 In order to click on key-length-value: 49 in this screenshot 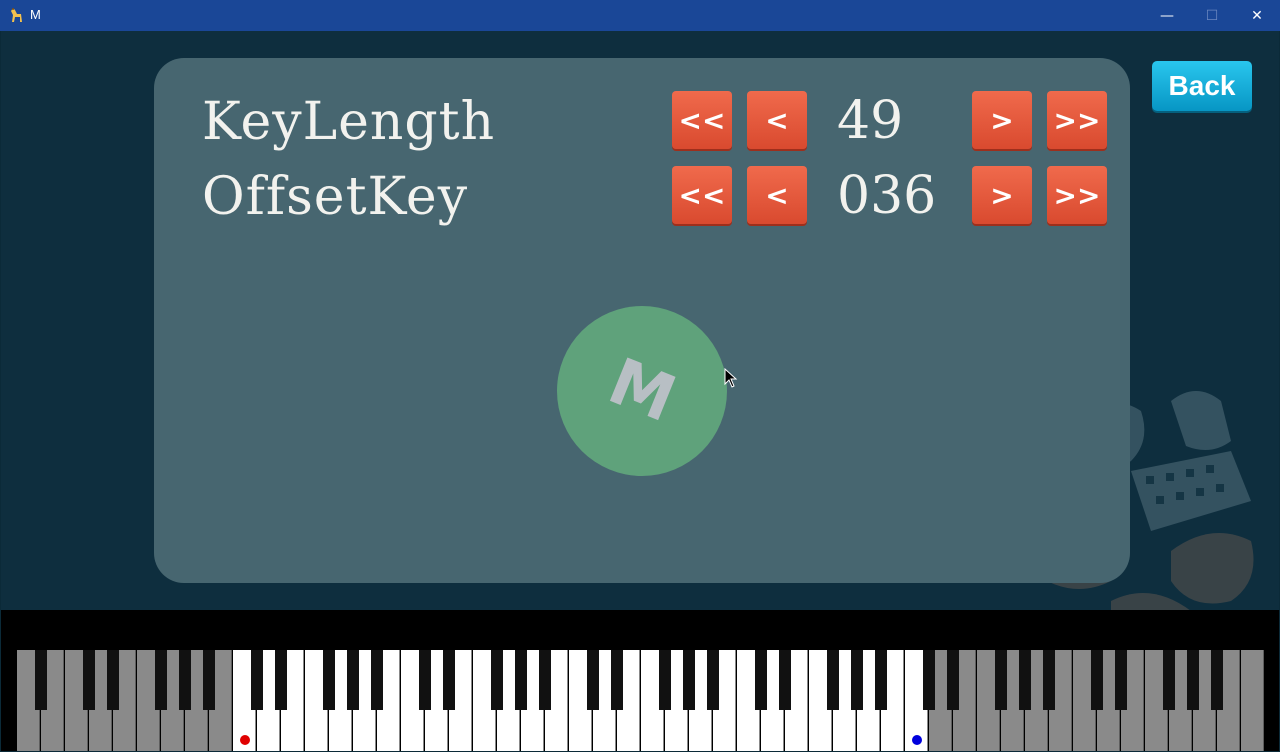, I will do `click(870, 121)`.